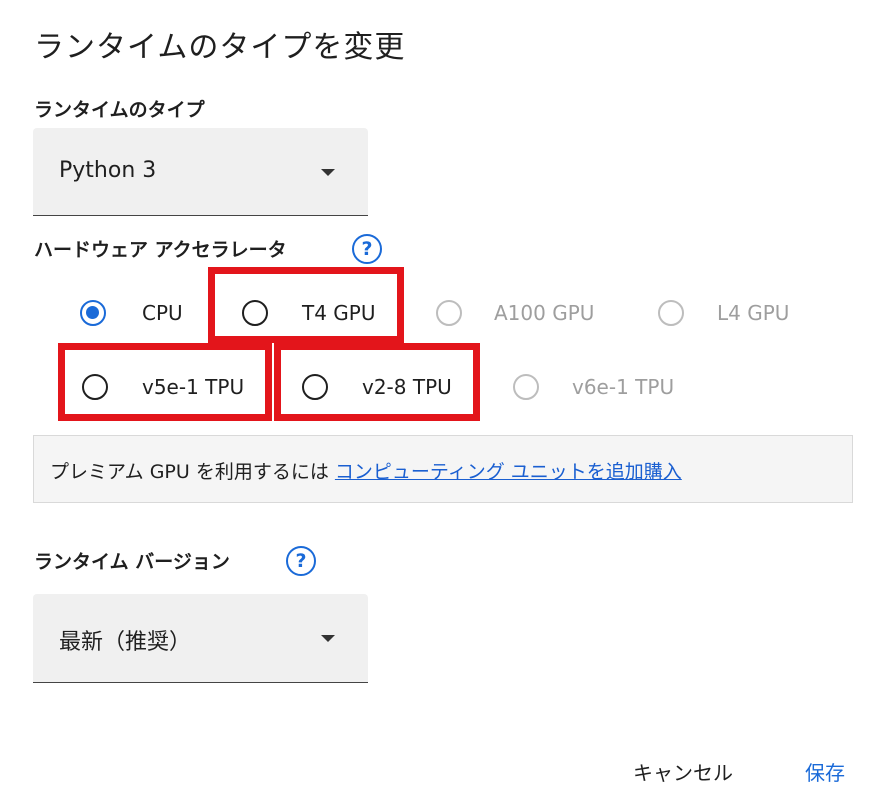 This screenshot has width=882, height=800. What do you see at coordinates (132, 562) in the screenshot?
I see `runtime-version-label: ランタイム バージョン` at bounding box center [132, 562].